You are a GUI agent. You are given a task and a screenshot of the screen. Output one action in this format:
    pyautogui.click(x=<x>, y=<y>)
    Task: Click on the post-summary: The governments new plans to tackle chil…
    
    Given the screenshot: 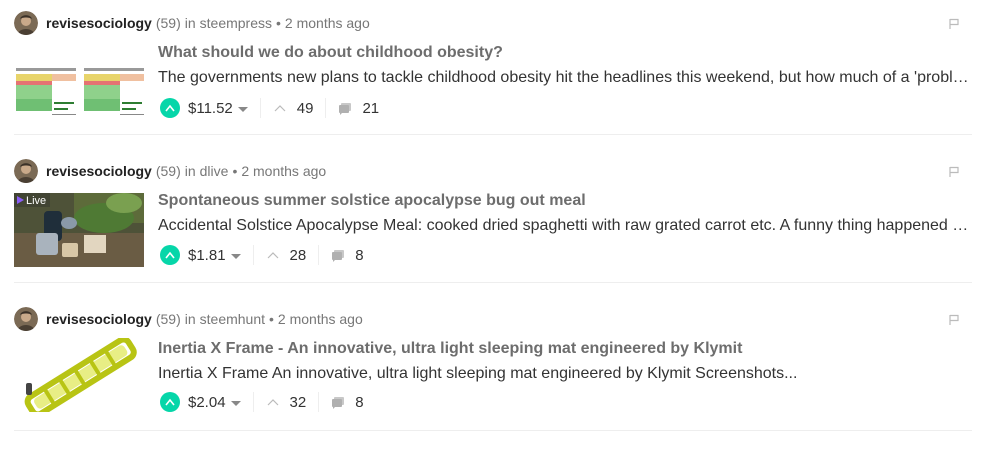 What is the action you would take?
    pyautogui.click(x=565, y=78)
    